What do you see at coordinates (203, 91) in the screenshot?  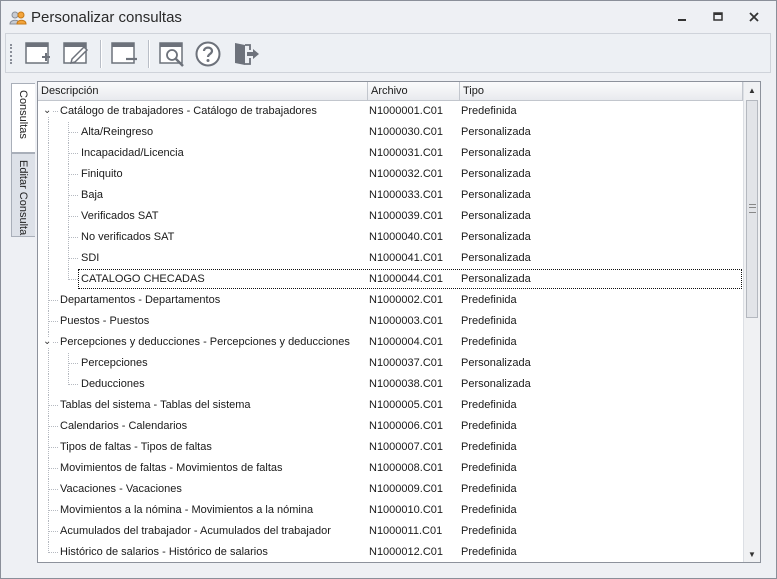 I see `column-header-descripcion: Descripción` at bounding box center [203, 91].